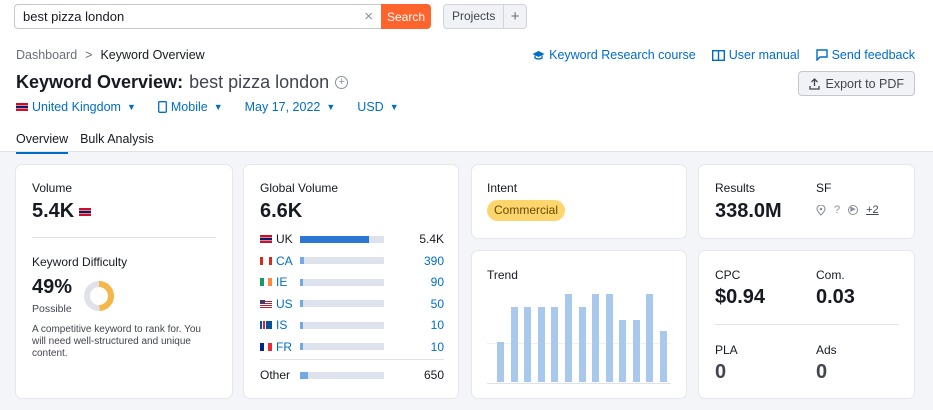 The height and width of the screenshot is (410, 933). Describe the element at coordinates (100, 82) in the screenshot. I see `page-title-prefix: Keyword Overview:` at that location.